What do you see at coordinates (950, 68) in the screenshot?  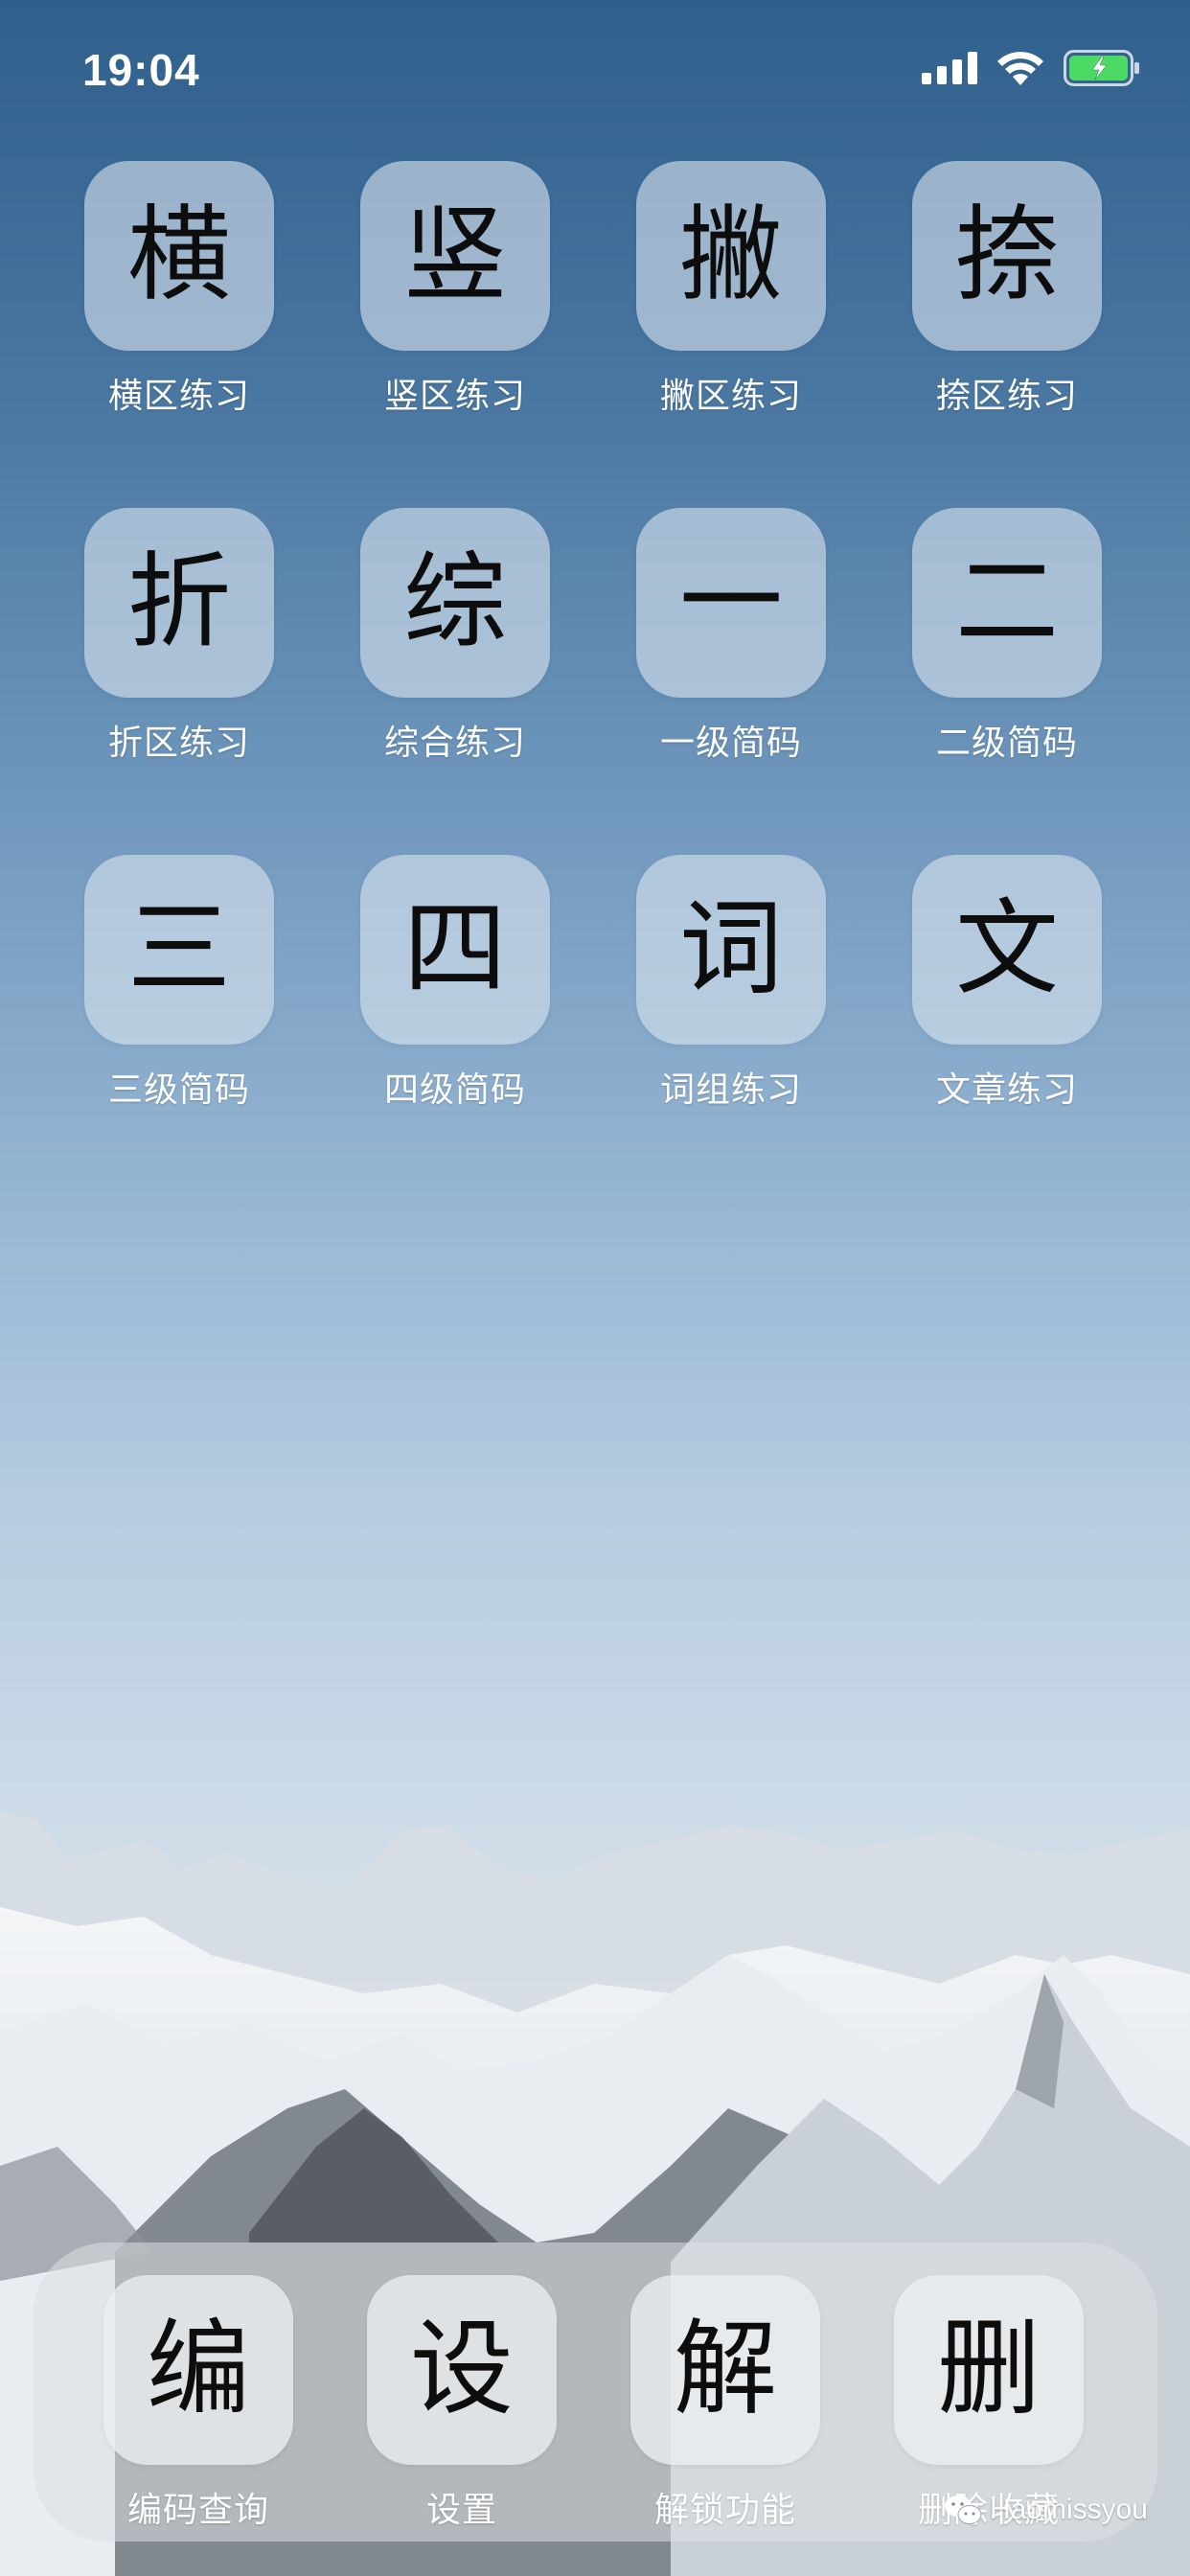 I see `signal-icon` at bounding box center [950, 68].